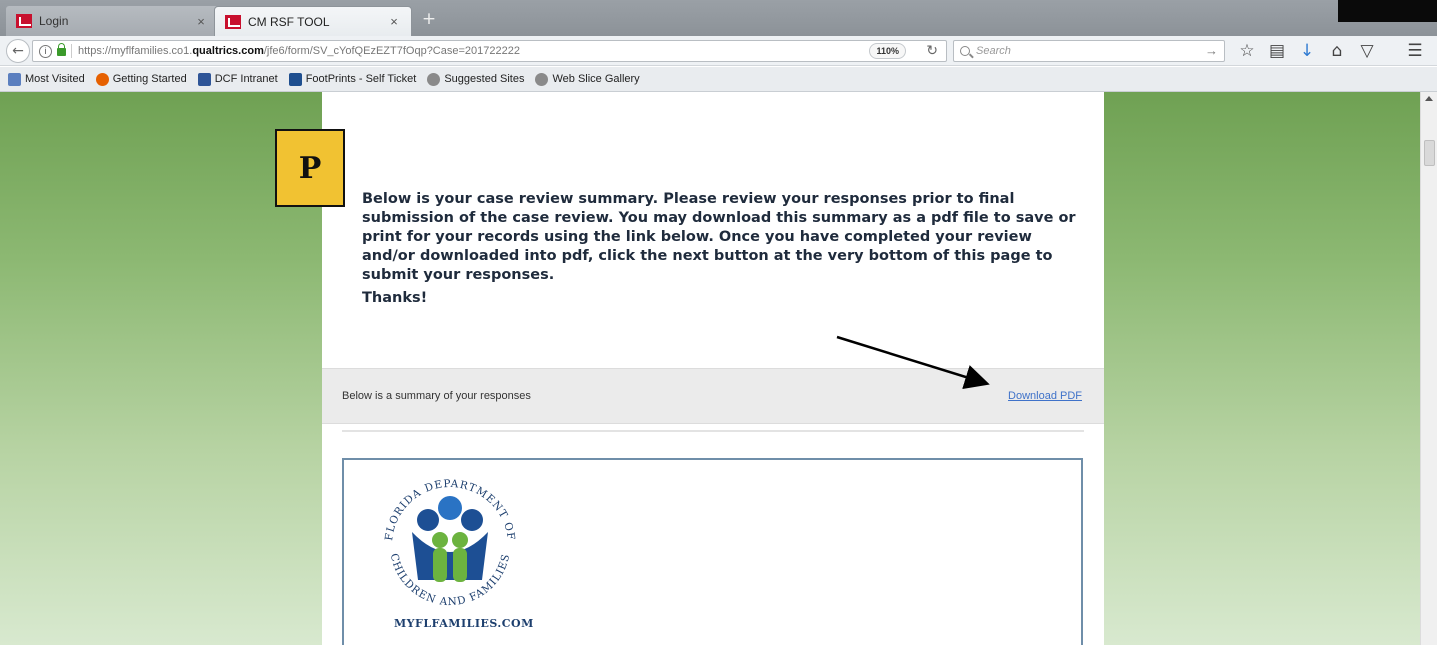  I want to click on search-placeholder: Search, so click(993, 51).